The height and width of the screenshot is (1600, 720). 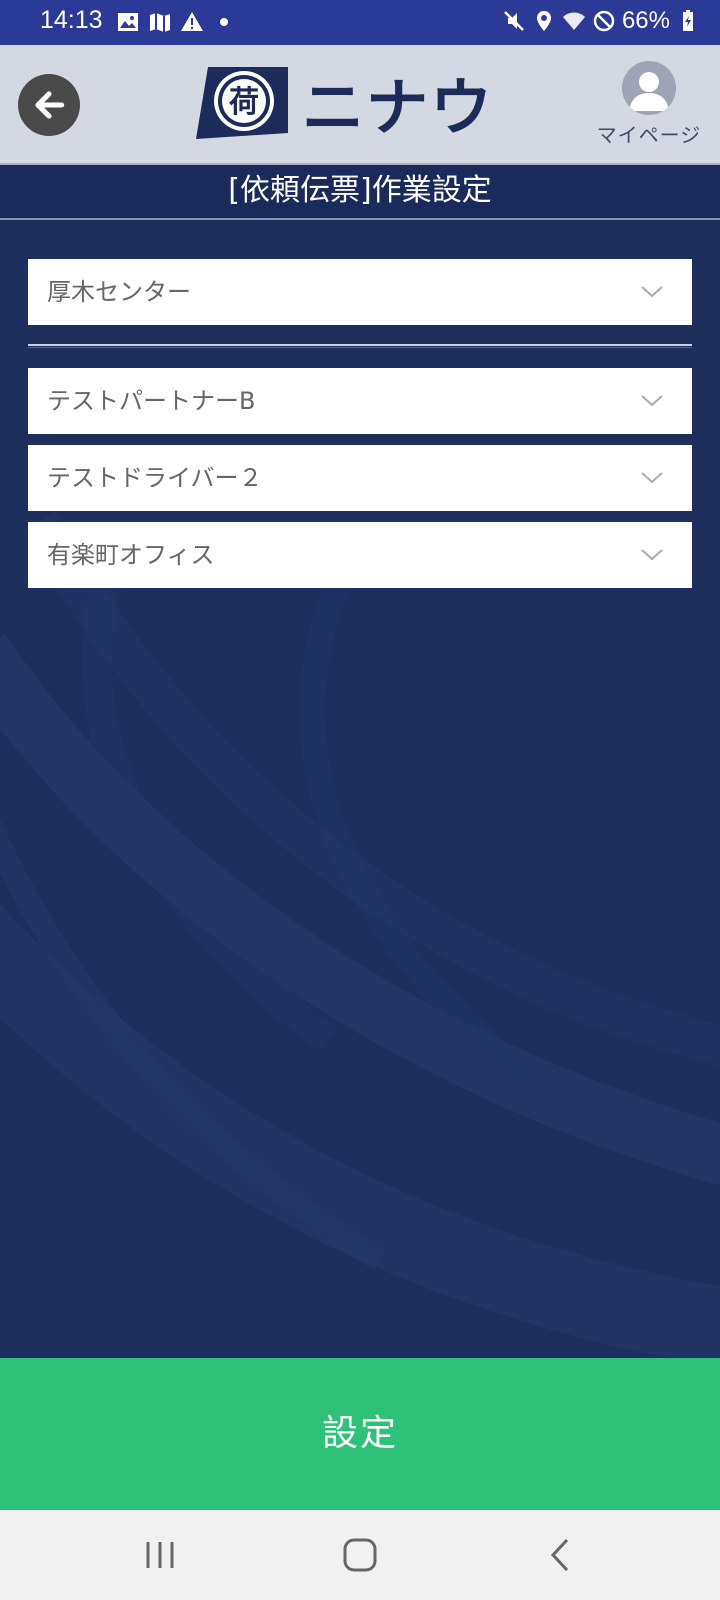 I want to click on status-time: 14:13, so click(x=71, y=20).